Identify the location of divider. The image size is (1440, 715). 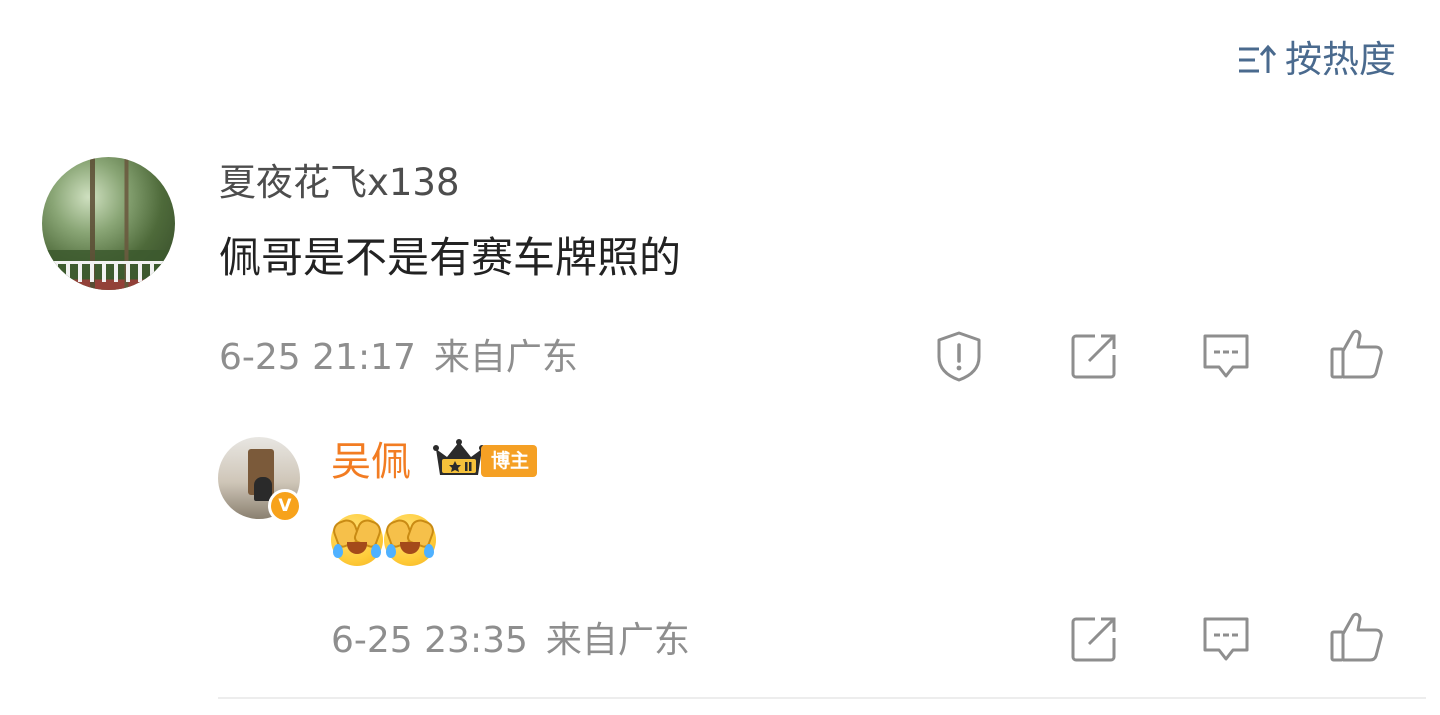
(822, 698).